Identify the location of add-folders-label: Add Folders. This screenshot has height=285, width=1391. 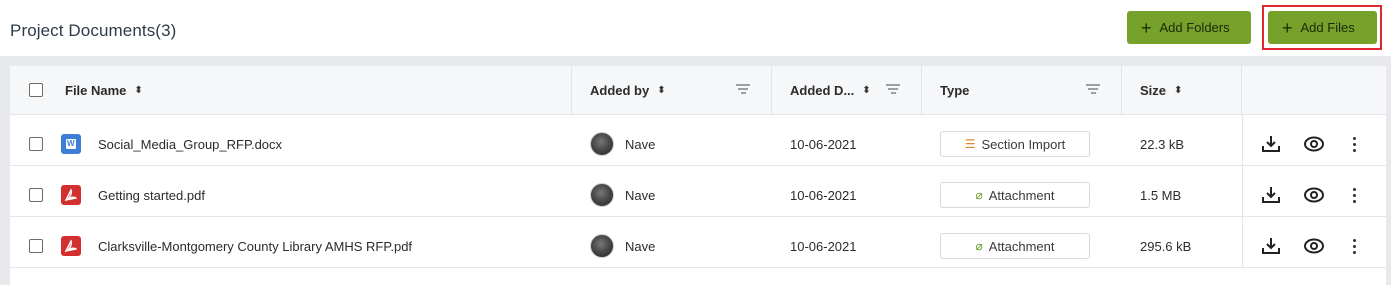
(1194, 27).